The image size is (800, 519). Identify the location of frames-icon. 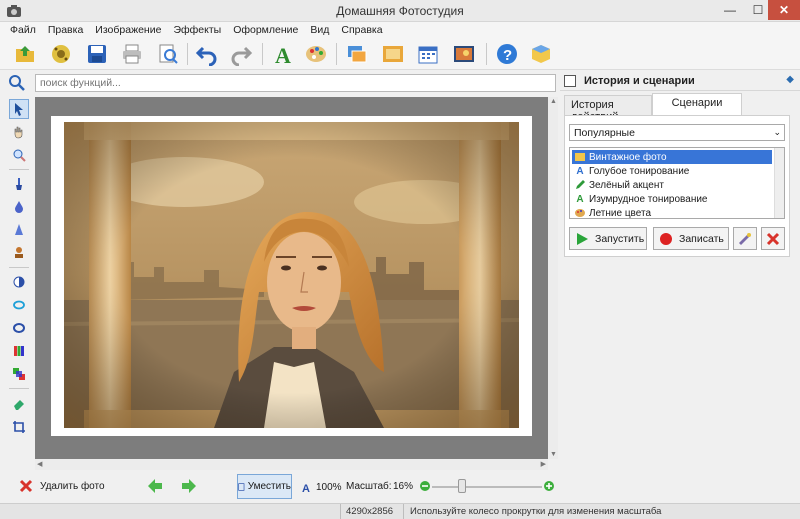
(357, 54).